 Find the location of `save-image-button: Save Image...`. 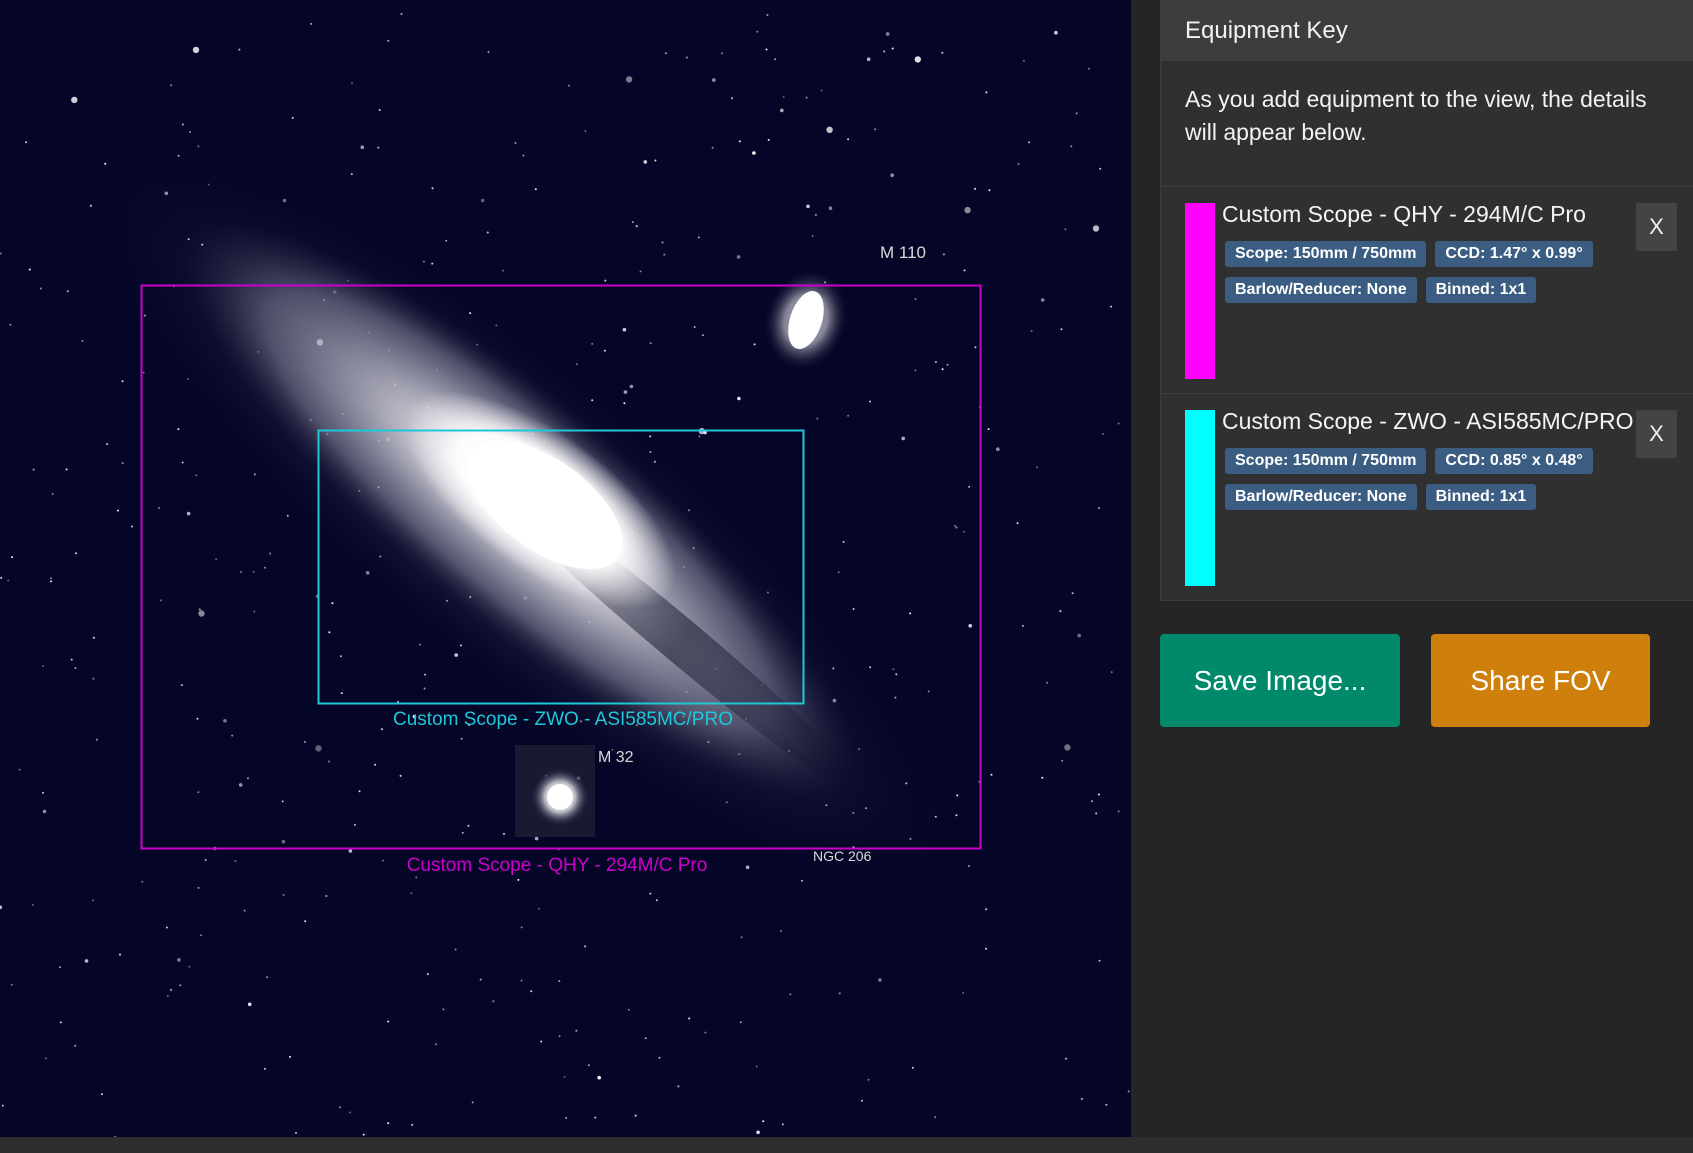

save-image-button: Save Image... is located at coordinates (1280, 680).